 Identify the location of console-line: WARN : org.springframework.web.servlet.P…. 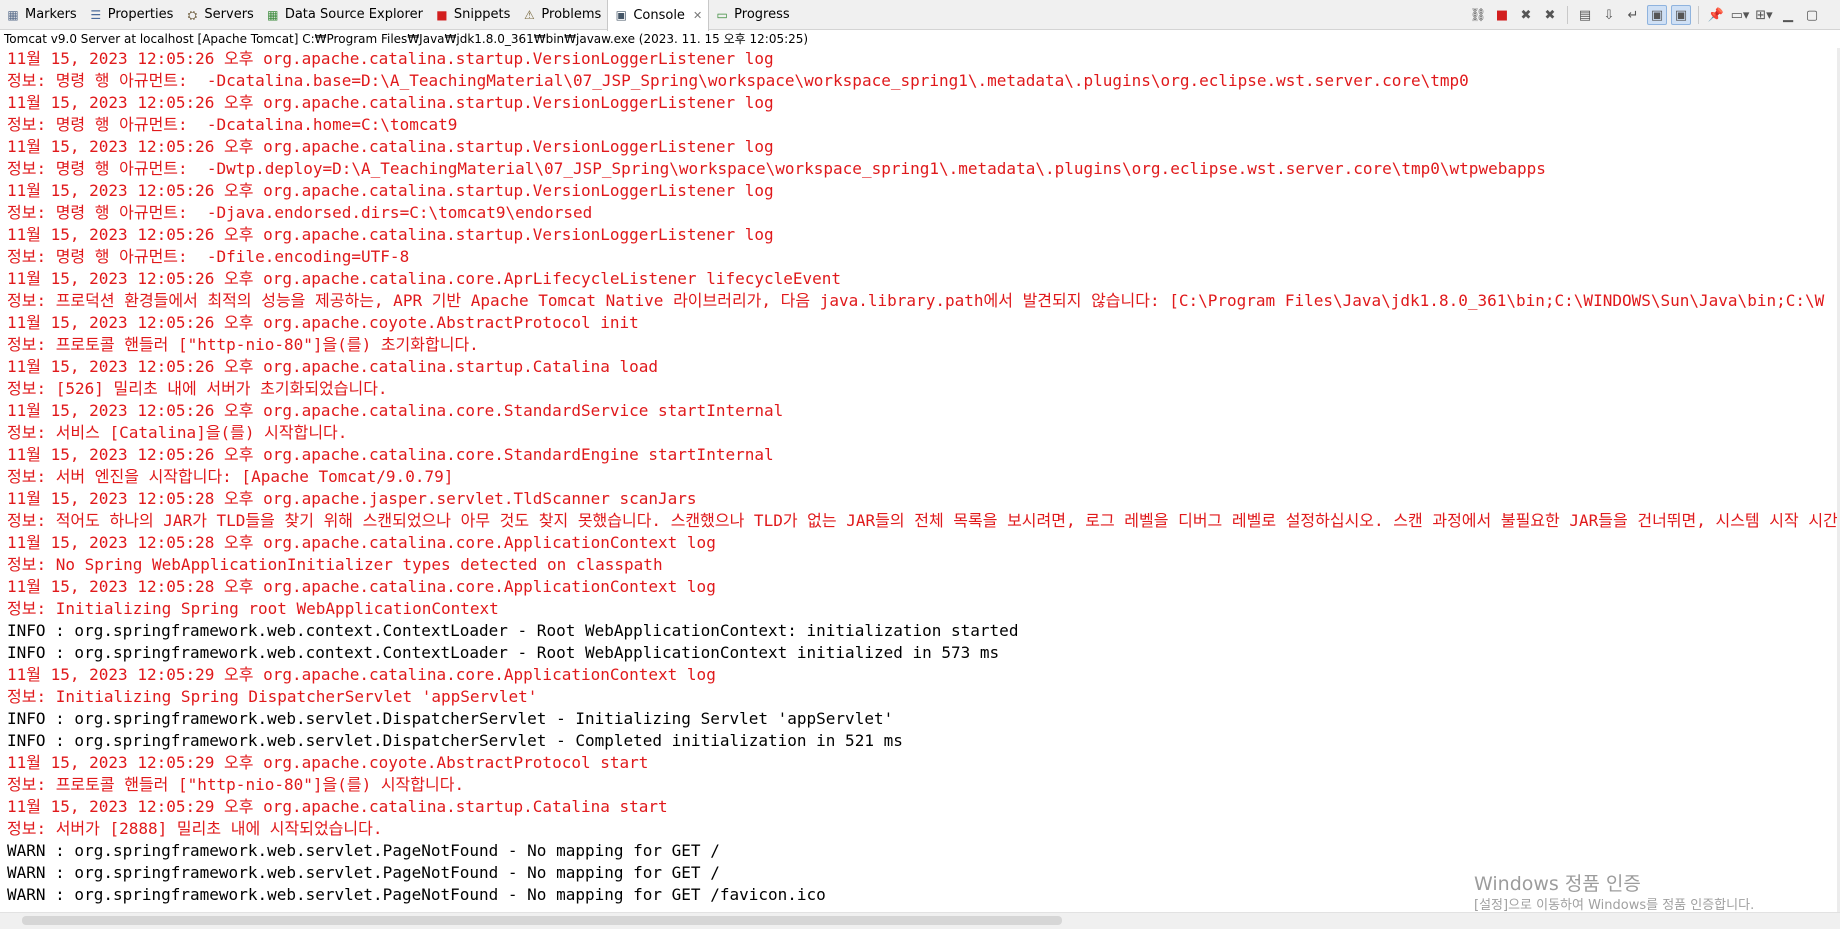
(363, 850).